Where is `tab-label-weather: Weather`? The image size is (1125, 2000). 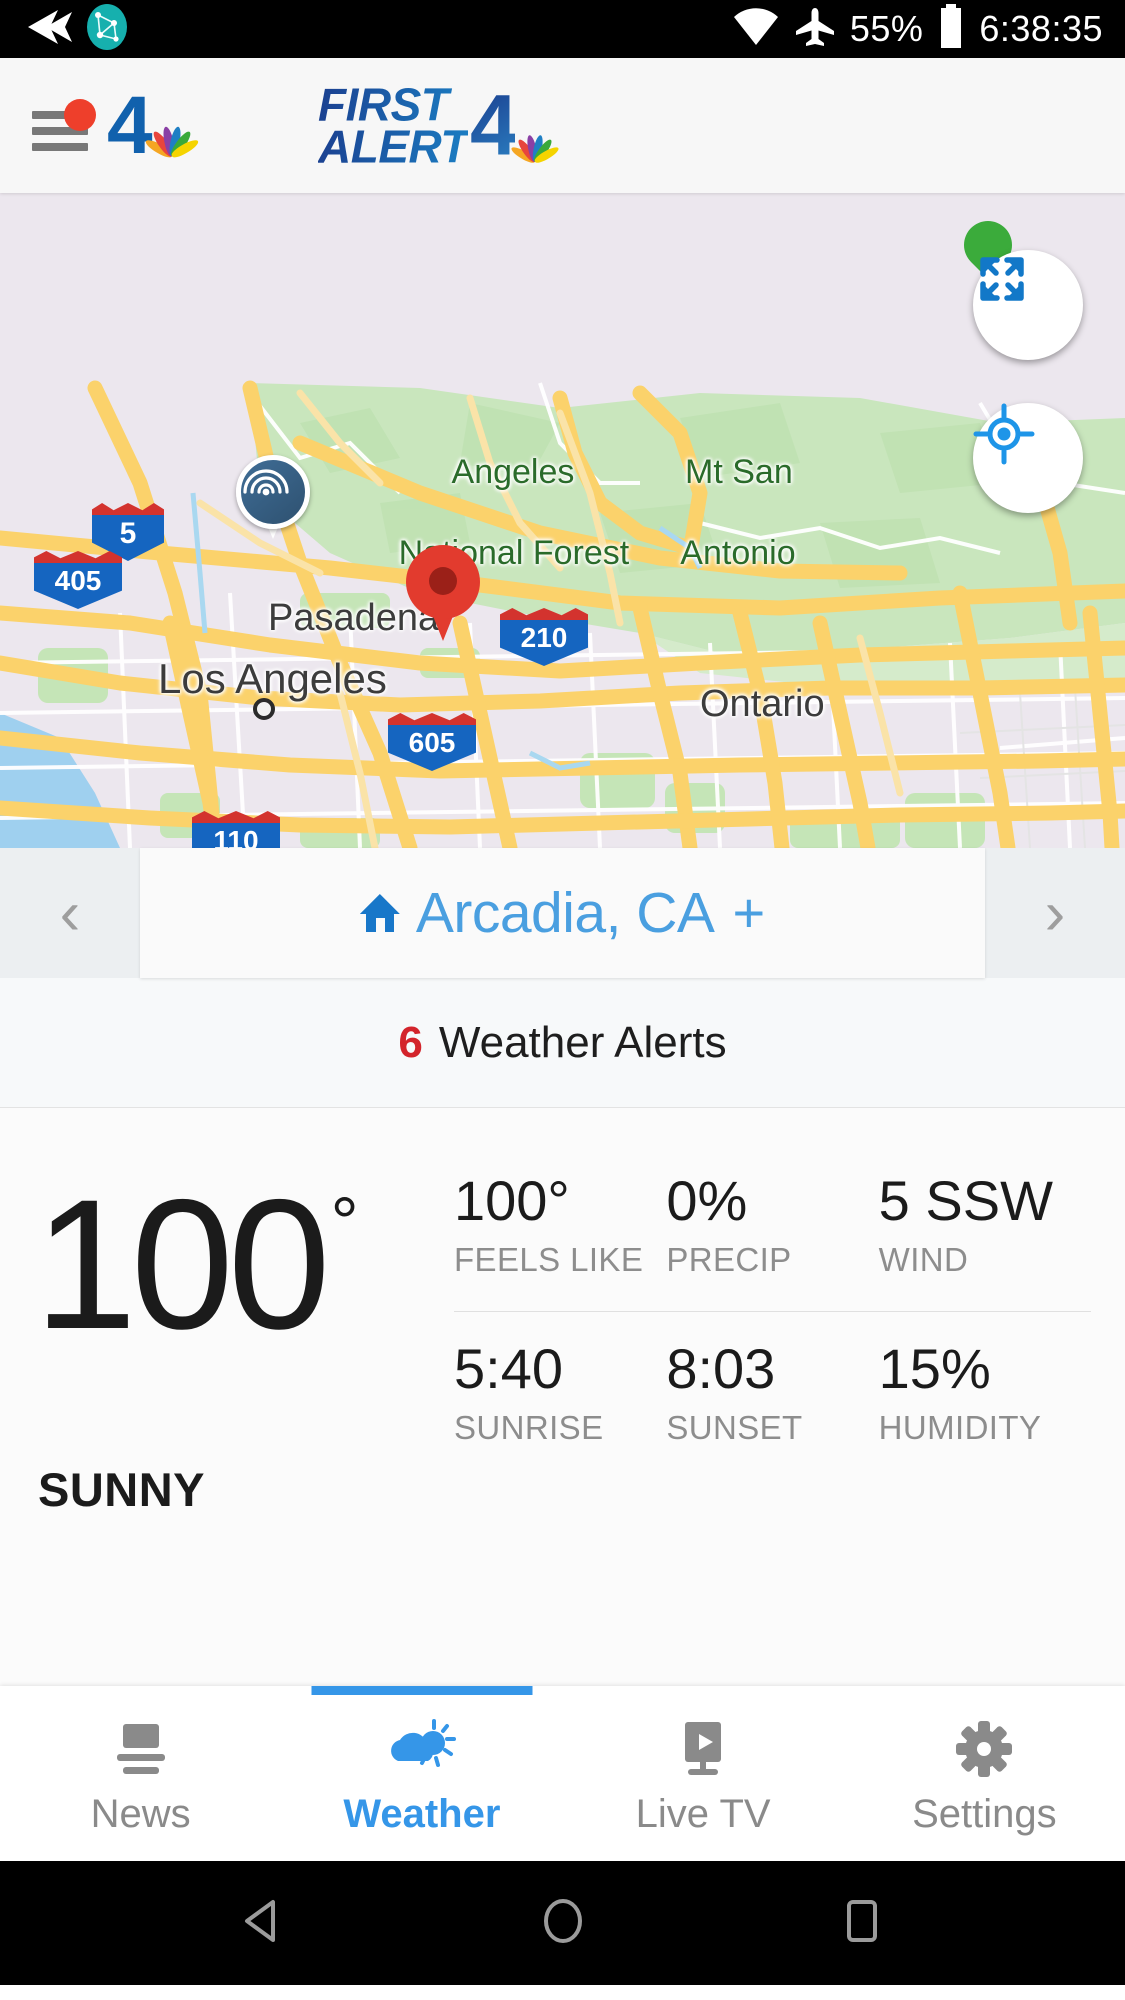
tab-label-weather: Weather is located at coordinates (422, 1814).